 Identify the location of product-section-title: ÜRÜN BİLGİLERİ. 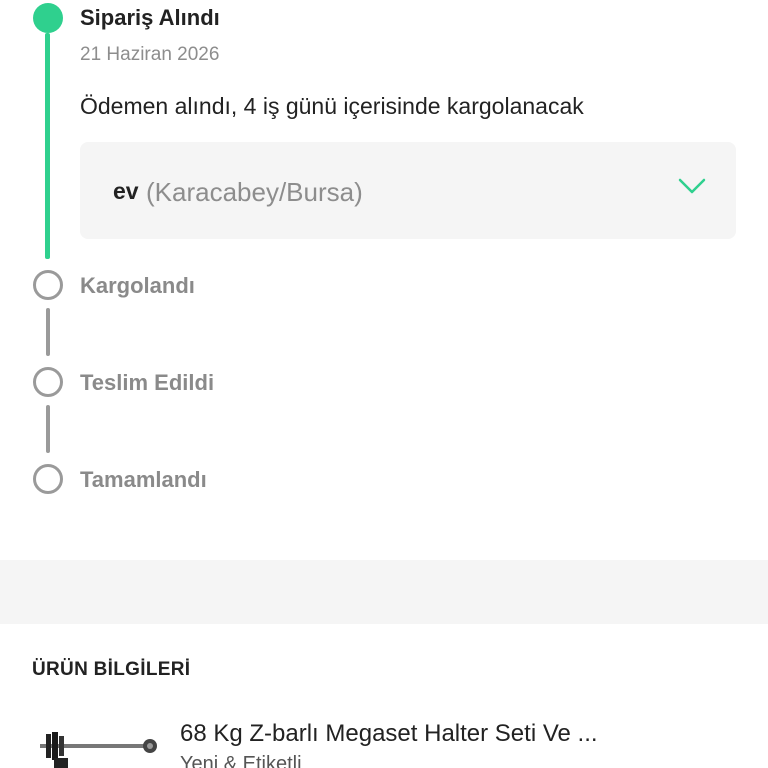
(111, 669).